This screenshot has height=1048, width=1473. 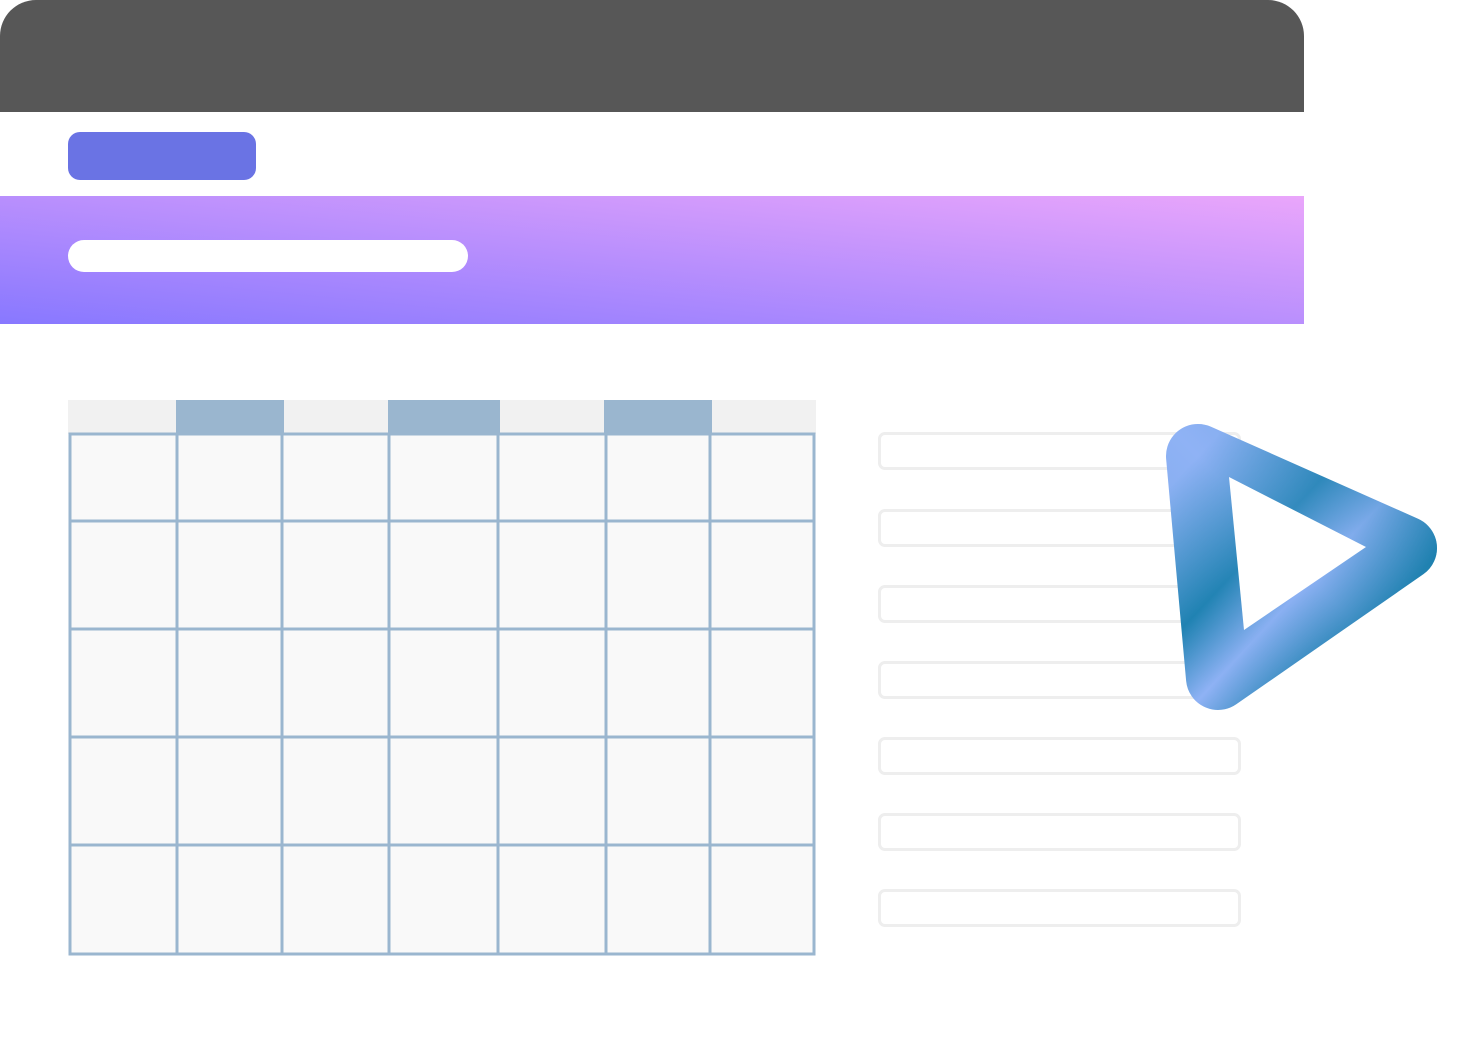 I want to click on calendar-header-row, so click(x=442, y=417).